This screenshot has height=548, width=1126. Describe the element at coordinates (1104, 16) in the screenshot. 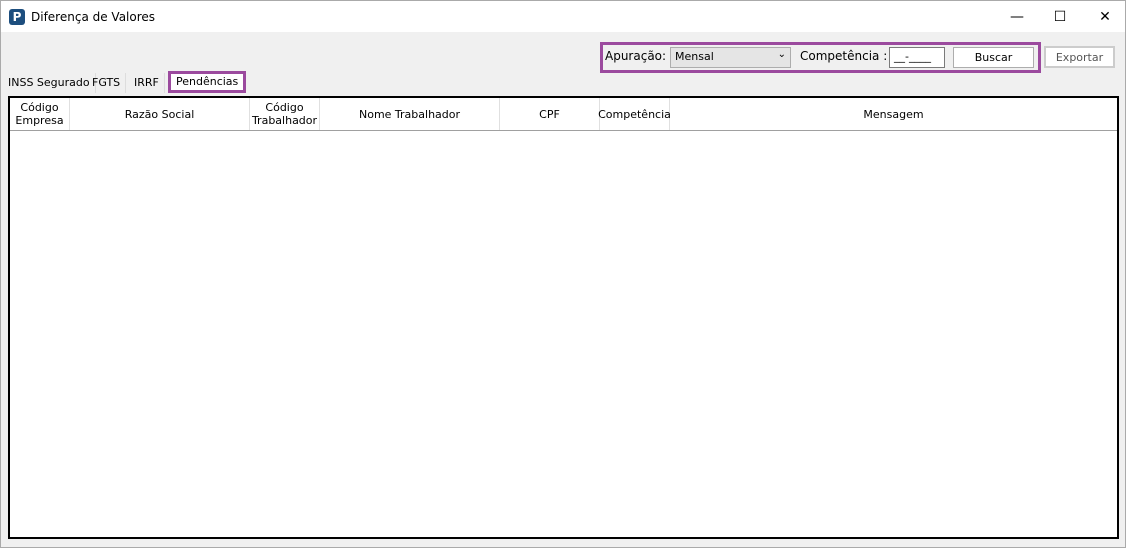

I see `close-icon: ✕` at that location.